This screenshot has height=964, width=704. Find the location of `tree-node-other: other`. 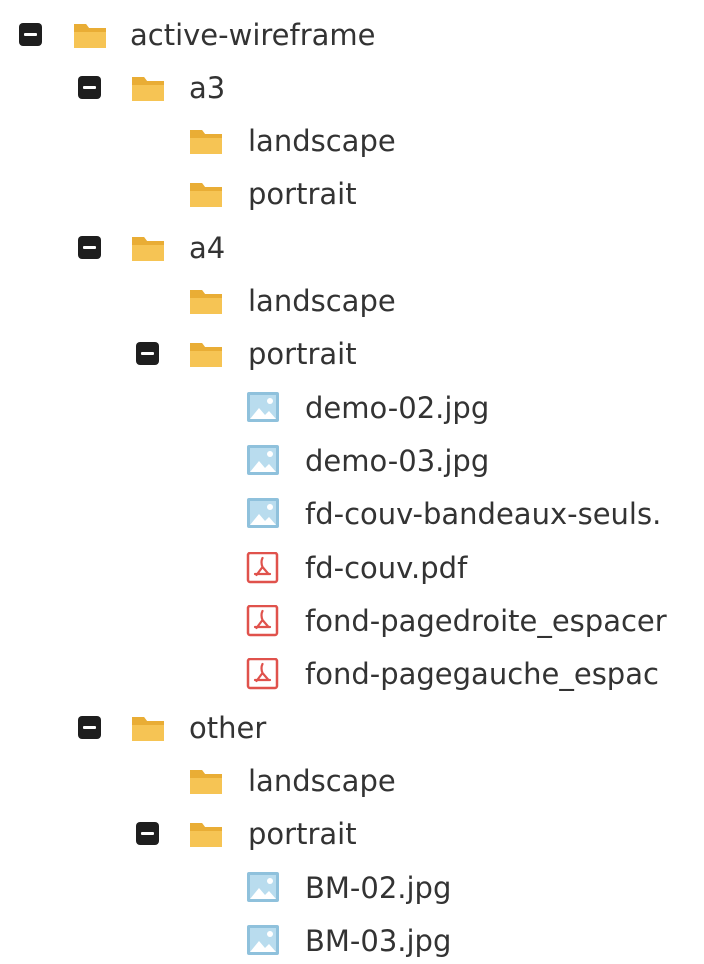

tree-node-other: other is located at coordinates (352, 729).